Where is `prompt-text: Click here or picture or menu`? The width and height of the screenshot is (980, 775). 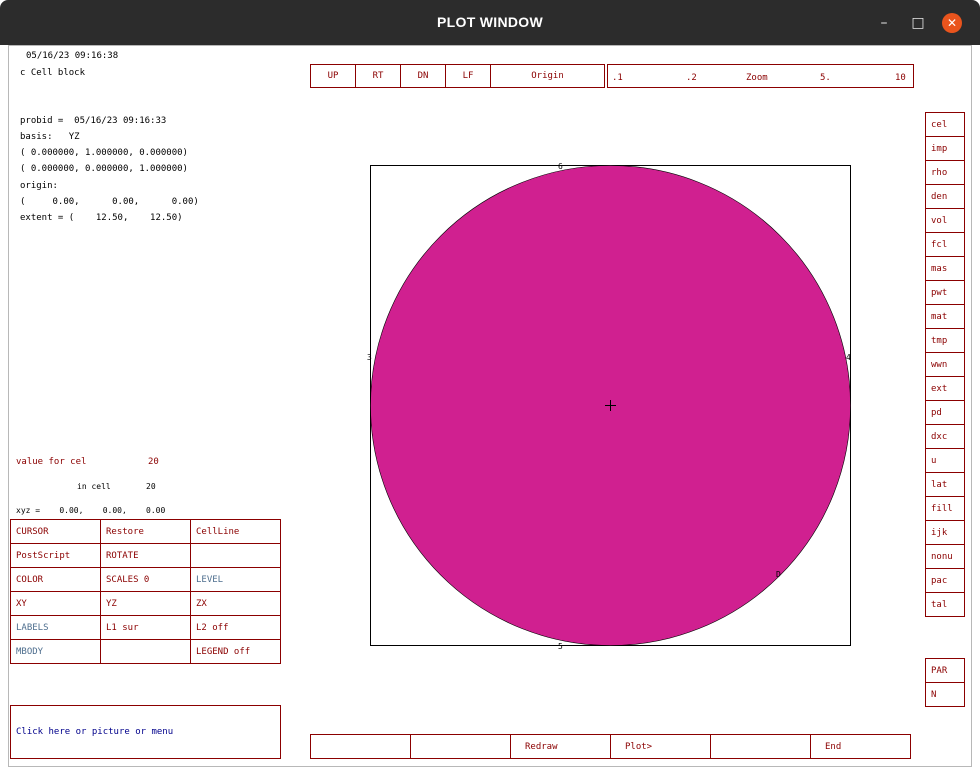 prompt-text: Click here or picture or menu is located at coordinates (95, 732).